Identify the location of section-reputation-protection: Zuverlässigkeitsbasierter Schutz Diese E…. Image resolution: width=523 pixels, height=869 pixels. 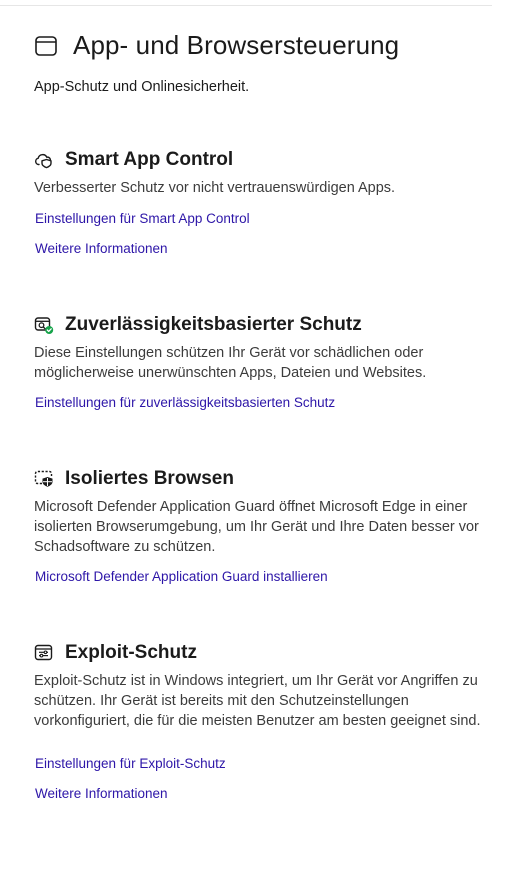
(264, 361).